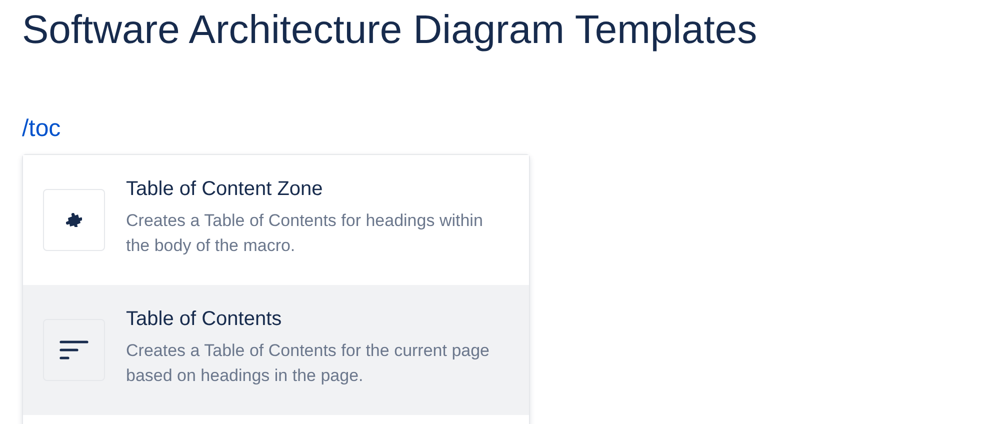 This screenshot has height=424, width=998. What do you see at coordinates (308, 363) in the screenshot?
I see `item-description: Creates a Table of Contents for the current page based on headings in the page.` at bounding box center [308, 363].